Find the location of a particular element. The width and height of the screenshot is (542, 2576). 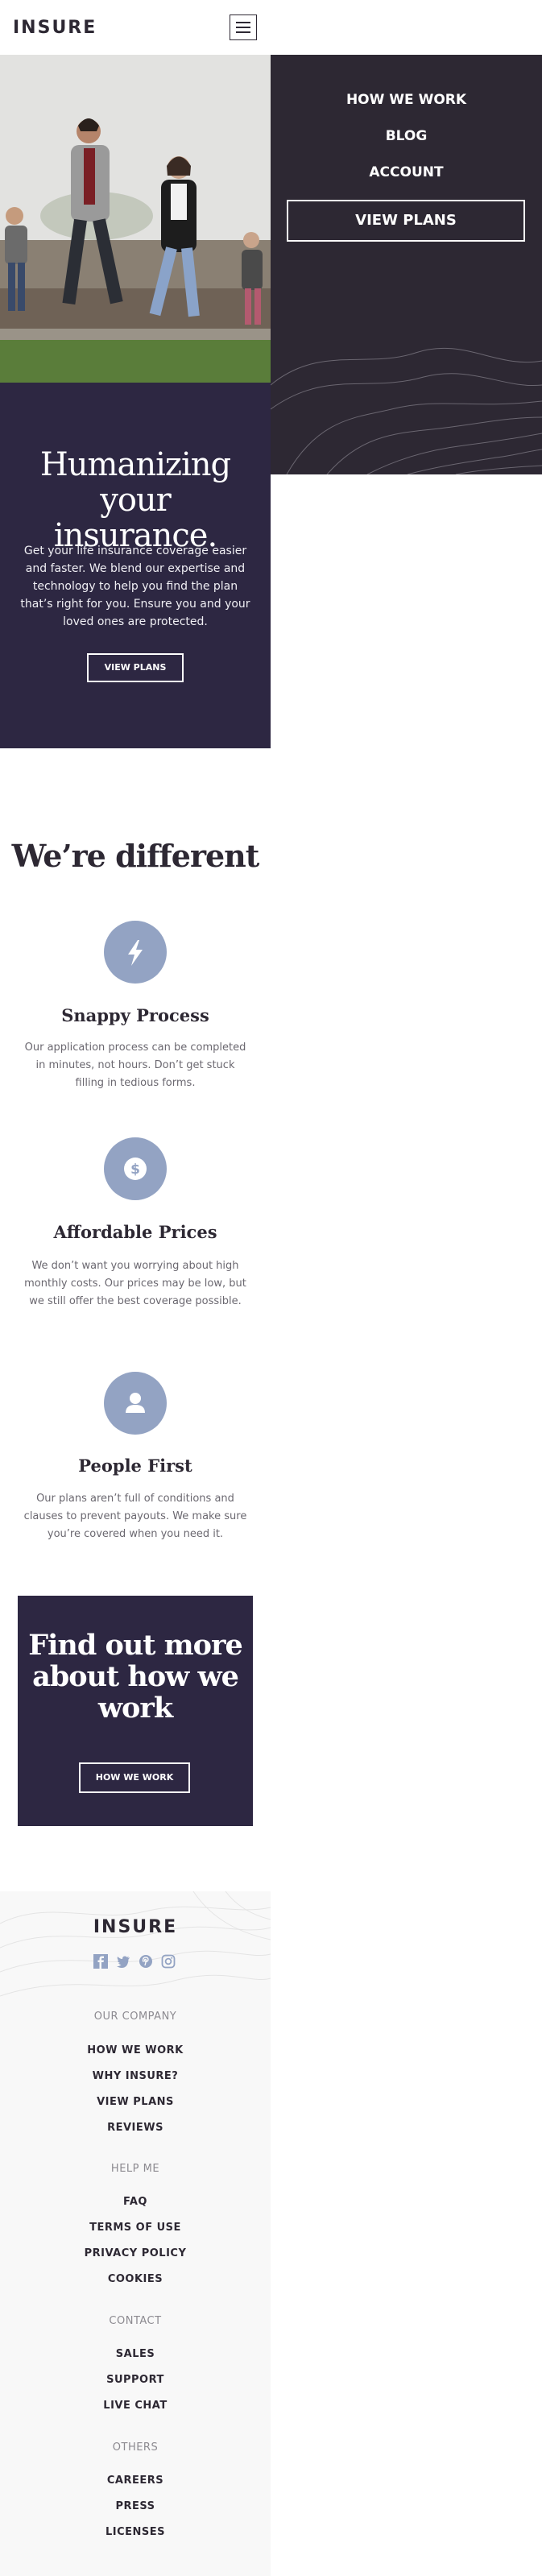

hero-family-photo is located at coordinates (135, 219).